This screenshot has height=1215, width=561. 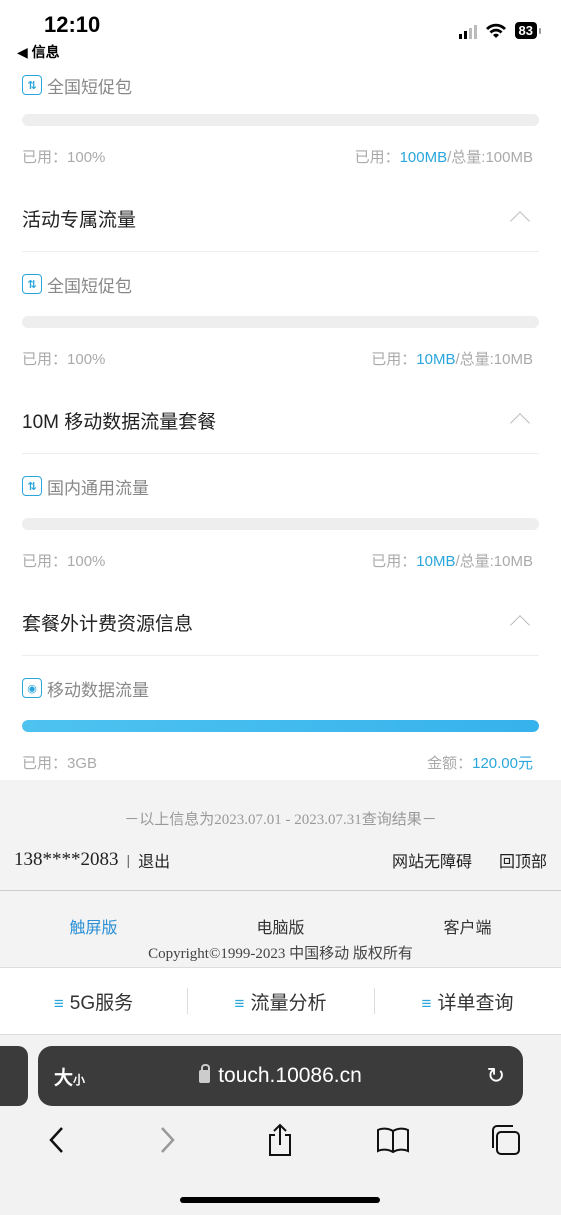 What do you see at coordinates (528, 30) in the screenshot?
I see `battery-icon: 83` at bounding box center [528, 30].